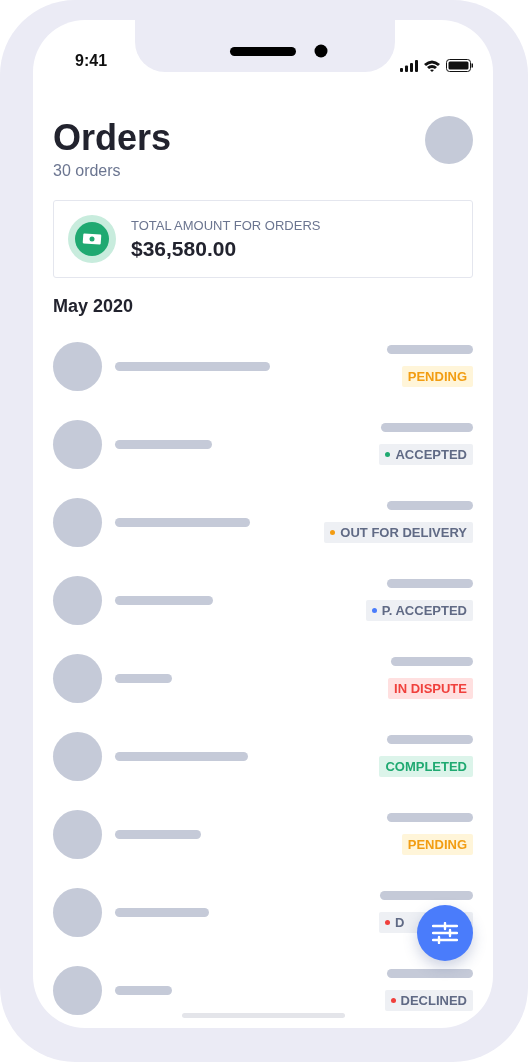  I want to click on section-heading: May 2020, so click(94, 306).